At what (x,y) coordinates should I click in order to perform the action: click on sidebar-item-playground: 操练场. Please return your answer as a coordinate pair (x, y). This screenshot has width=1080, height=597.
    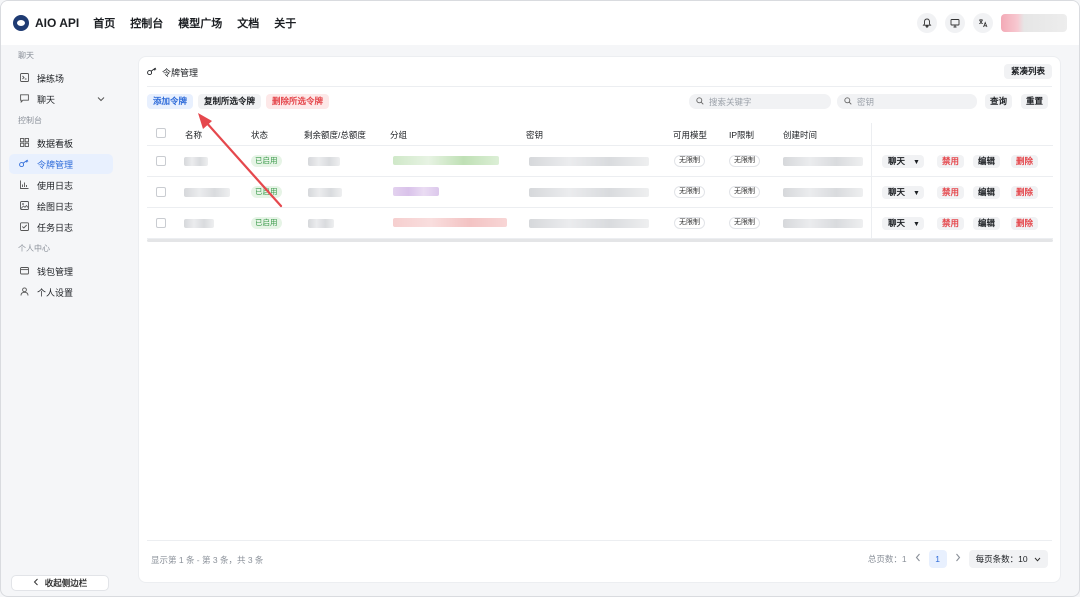
    Looking at the image, I should click on (61, 78).